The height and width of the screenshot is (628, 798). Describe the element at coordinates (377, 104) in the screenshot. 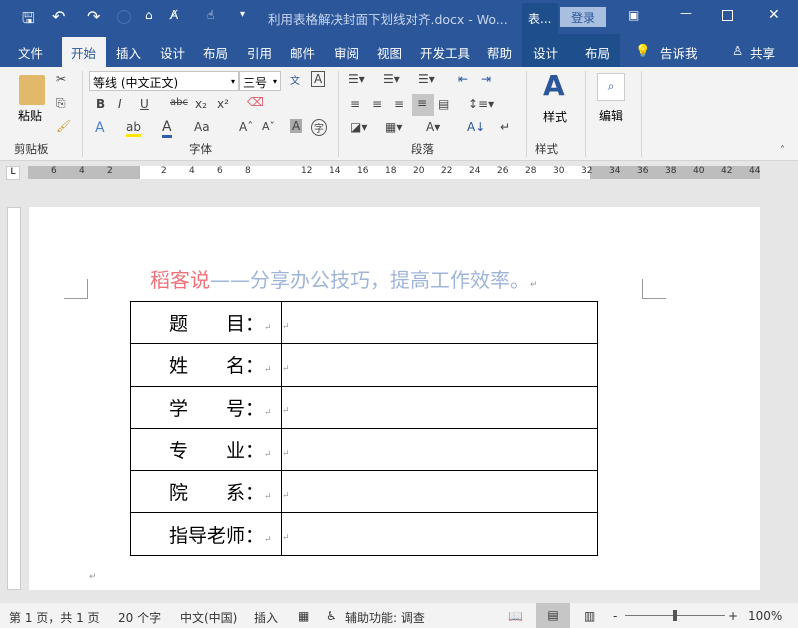

I see `align-center-icon: ≡` at that location.